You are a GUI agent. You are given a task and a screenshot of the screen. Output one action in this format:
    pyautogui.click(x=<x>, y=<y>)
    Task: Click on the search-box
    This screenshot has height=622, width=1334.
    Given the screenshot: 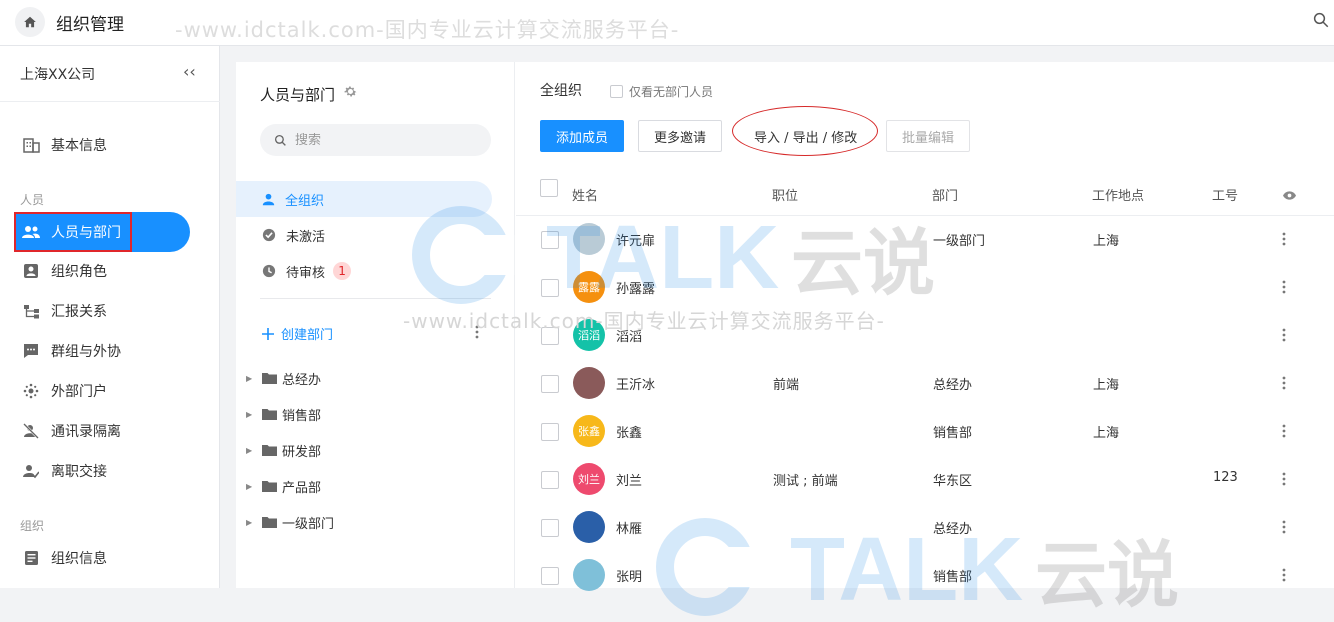 What is the action you would take?
    pyautogui.click(x=375, y=140)
    